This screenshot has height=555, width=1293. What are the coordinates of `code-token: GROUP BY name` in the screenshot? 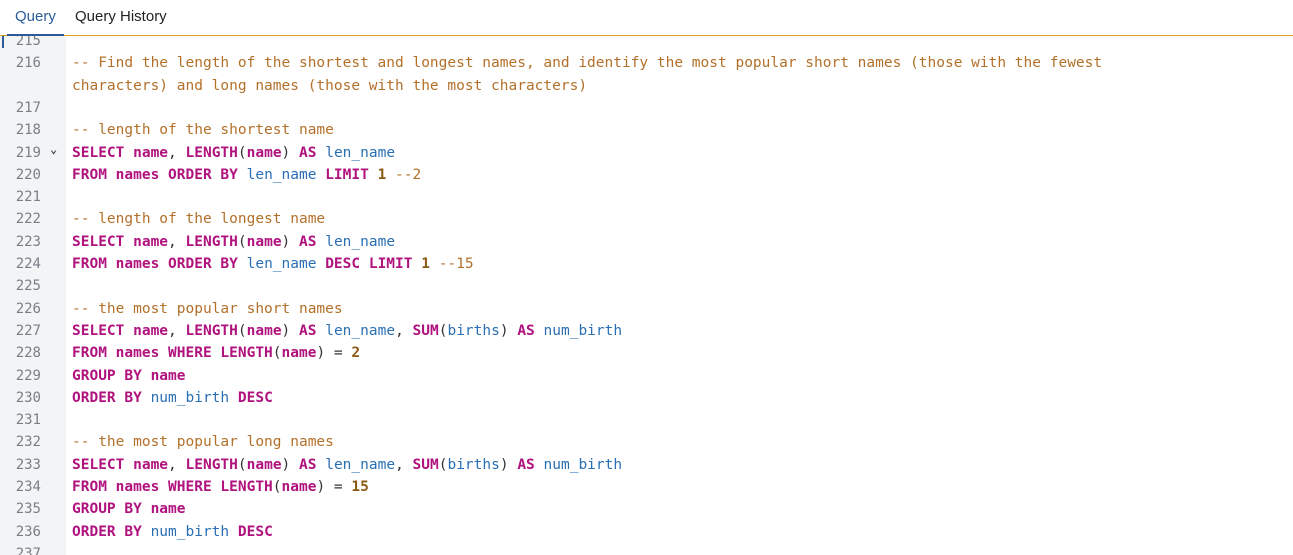 It's located at (129, 375).